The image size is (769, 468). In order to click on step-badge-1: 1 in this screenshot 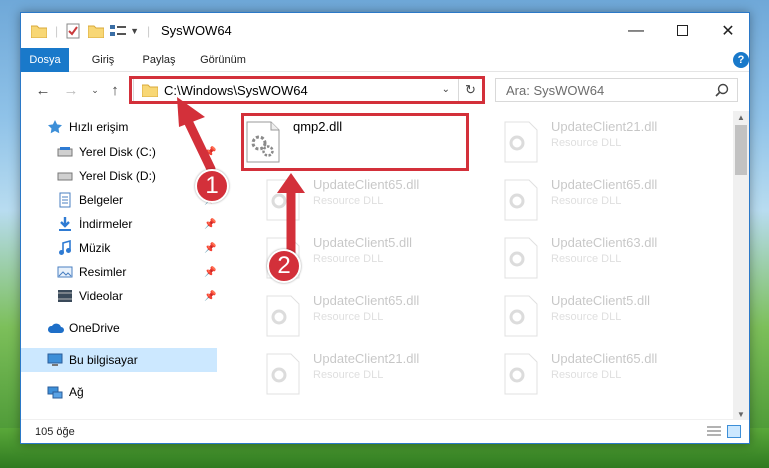, I will do `click(212, 186)`.